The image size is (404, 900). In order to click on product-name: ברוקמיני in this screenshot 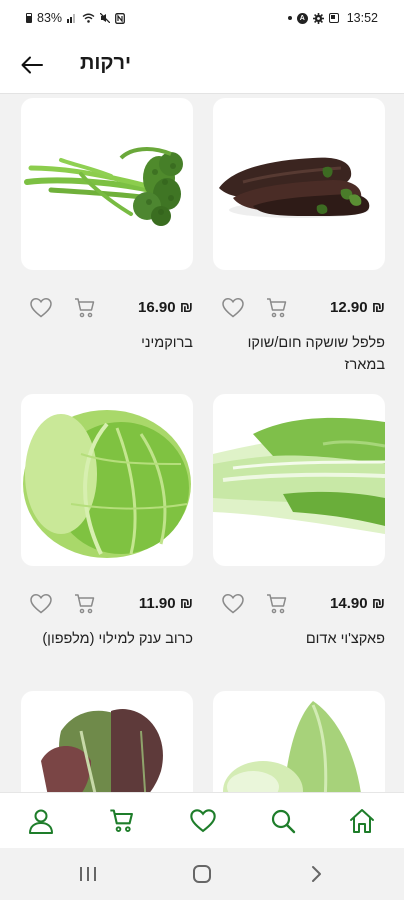, I will do `click(107, 343)`.